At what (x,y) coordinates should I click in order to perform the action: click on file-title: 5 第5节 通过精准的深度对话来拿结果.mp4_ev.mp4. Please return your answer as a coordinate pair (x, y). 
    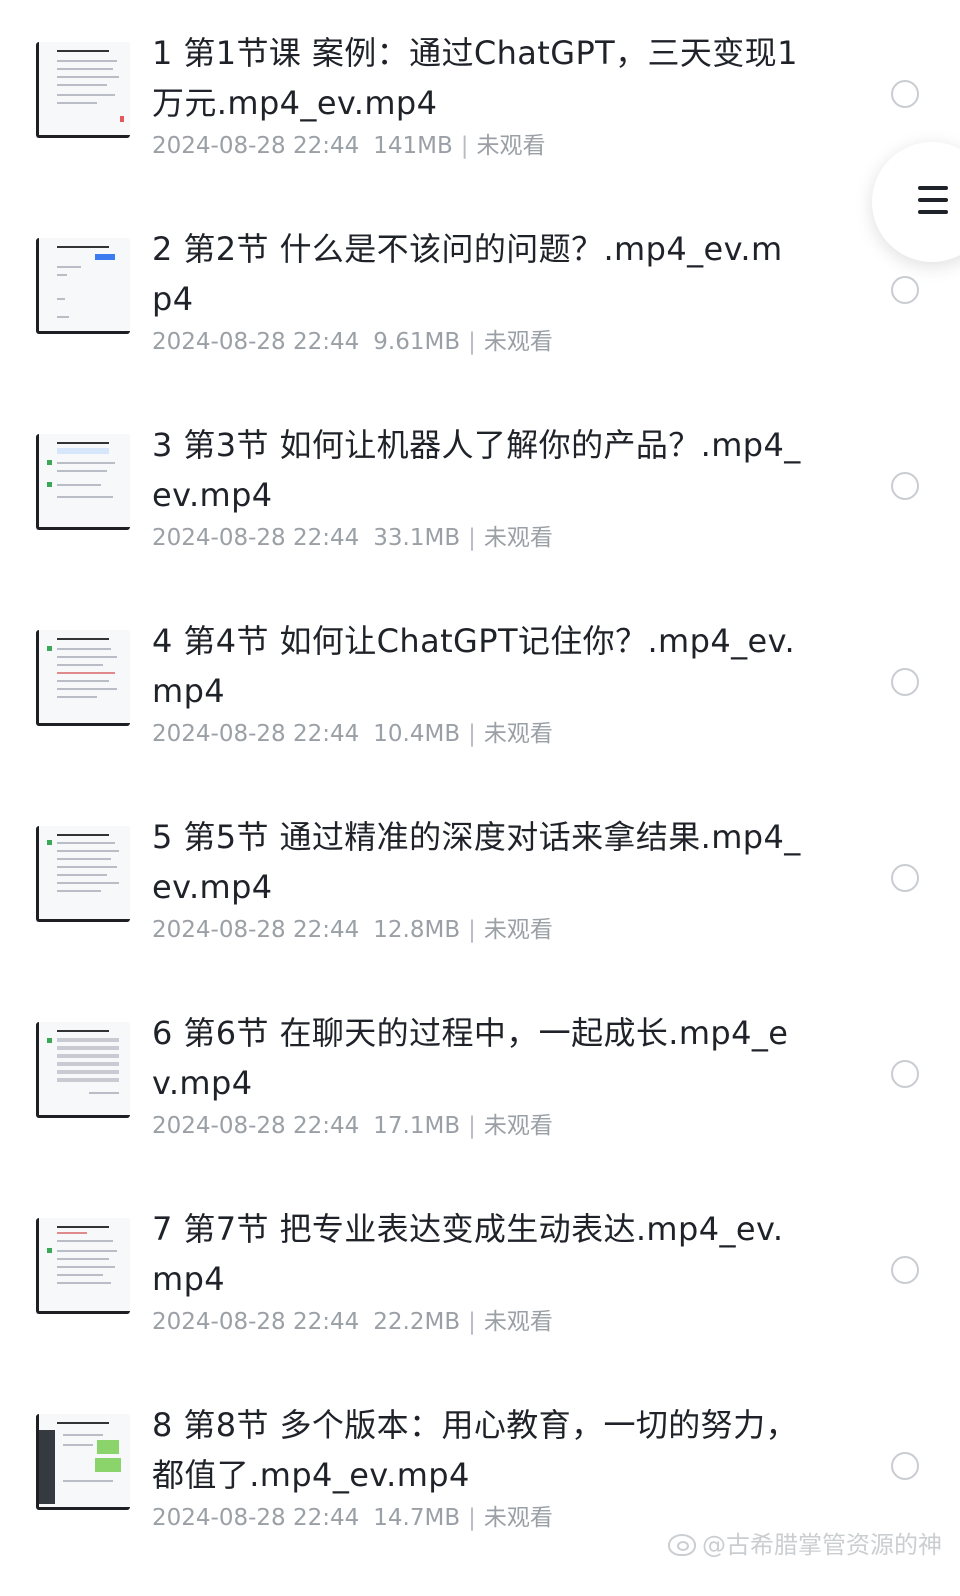
    Looking at the image, I should click on (476, 862).